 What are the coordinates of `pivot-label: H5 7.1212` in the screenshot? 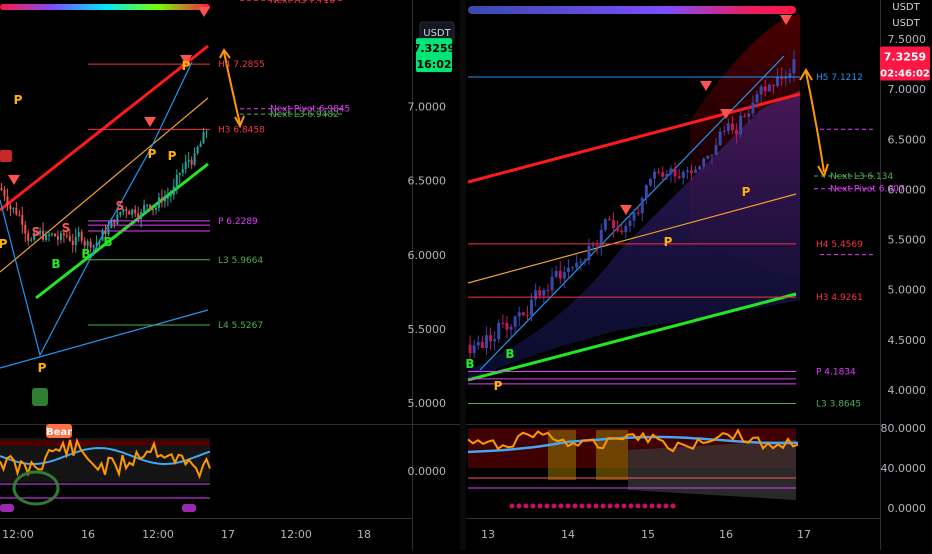 It's located at (839, 78).